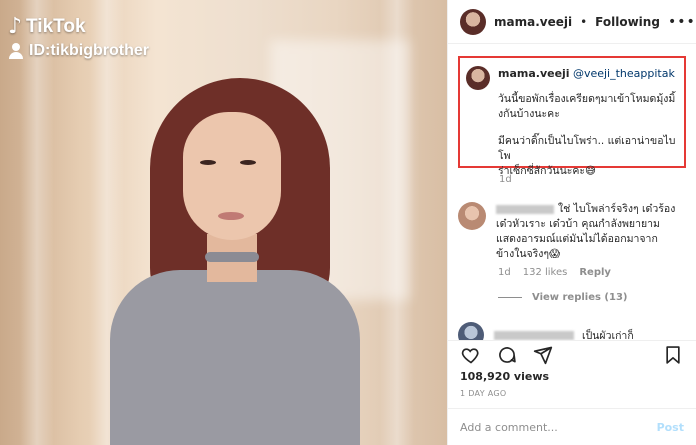 The width and height of the screenshot is (696, 445). Describe the element at coordinates (471, 355) in the screenshot. I see `heart-icon` at that location.